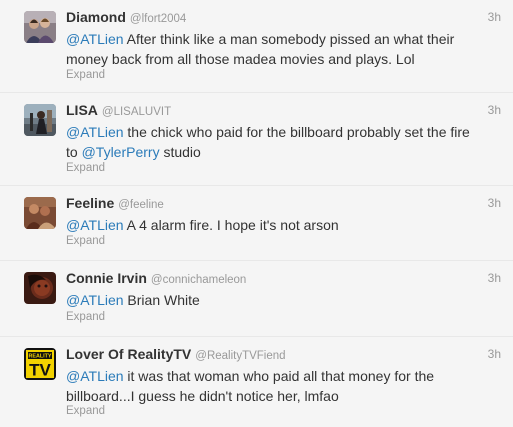 The height and width of the screenshot is (427, 513). What do you see at coordinates (106, 278) in the screenshot?
I see `author-name: Connie Irvin` at bounding box center [106, 278].